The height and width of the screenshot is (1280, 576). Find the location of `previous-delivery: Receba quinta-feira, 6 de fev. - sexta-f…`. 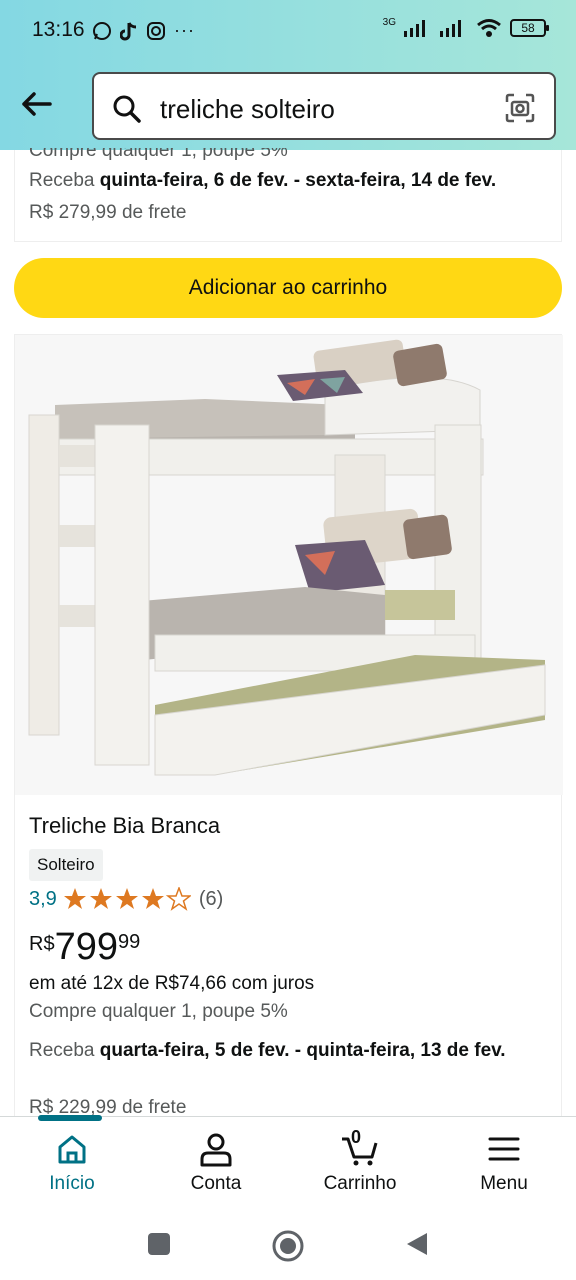

previous-delivery: Receba quinta-feira, 6 de fev. - sexta-f… is located at coordinates (263, 180).